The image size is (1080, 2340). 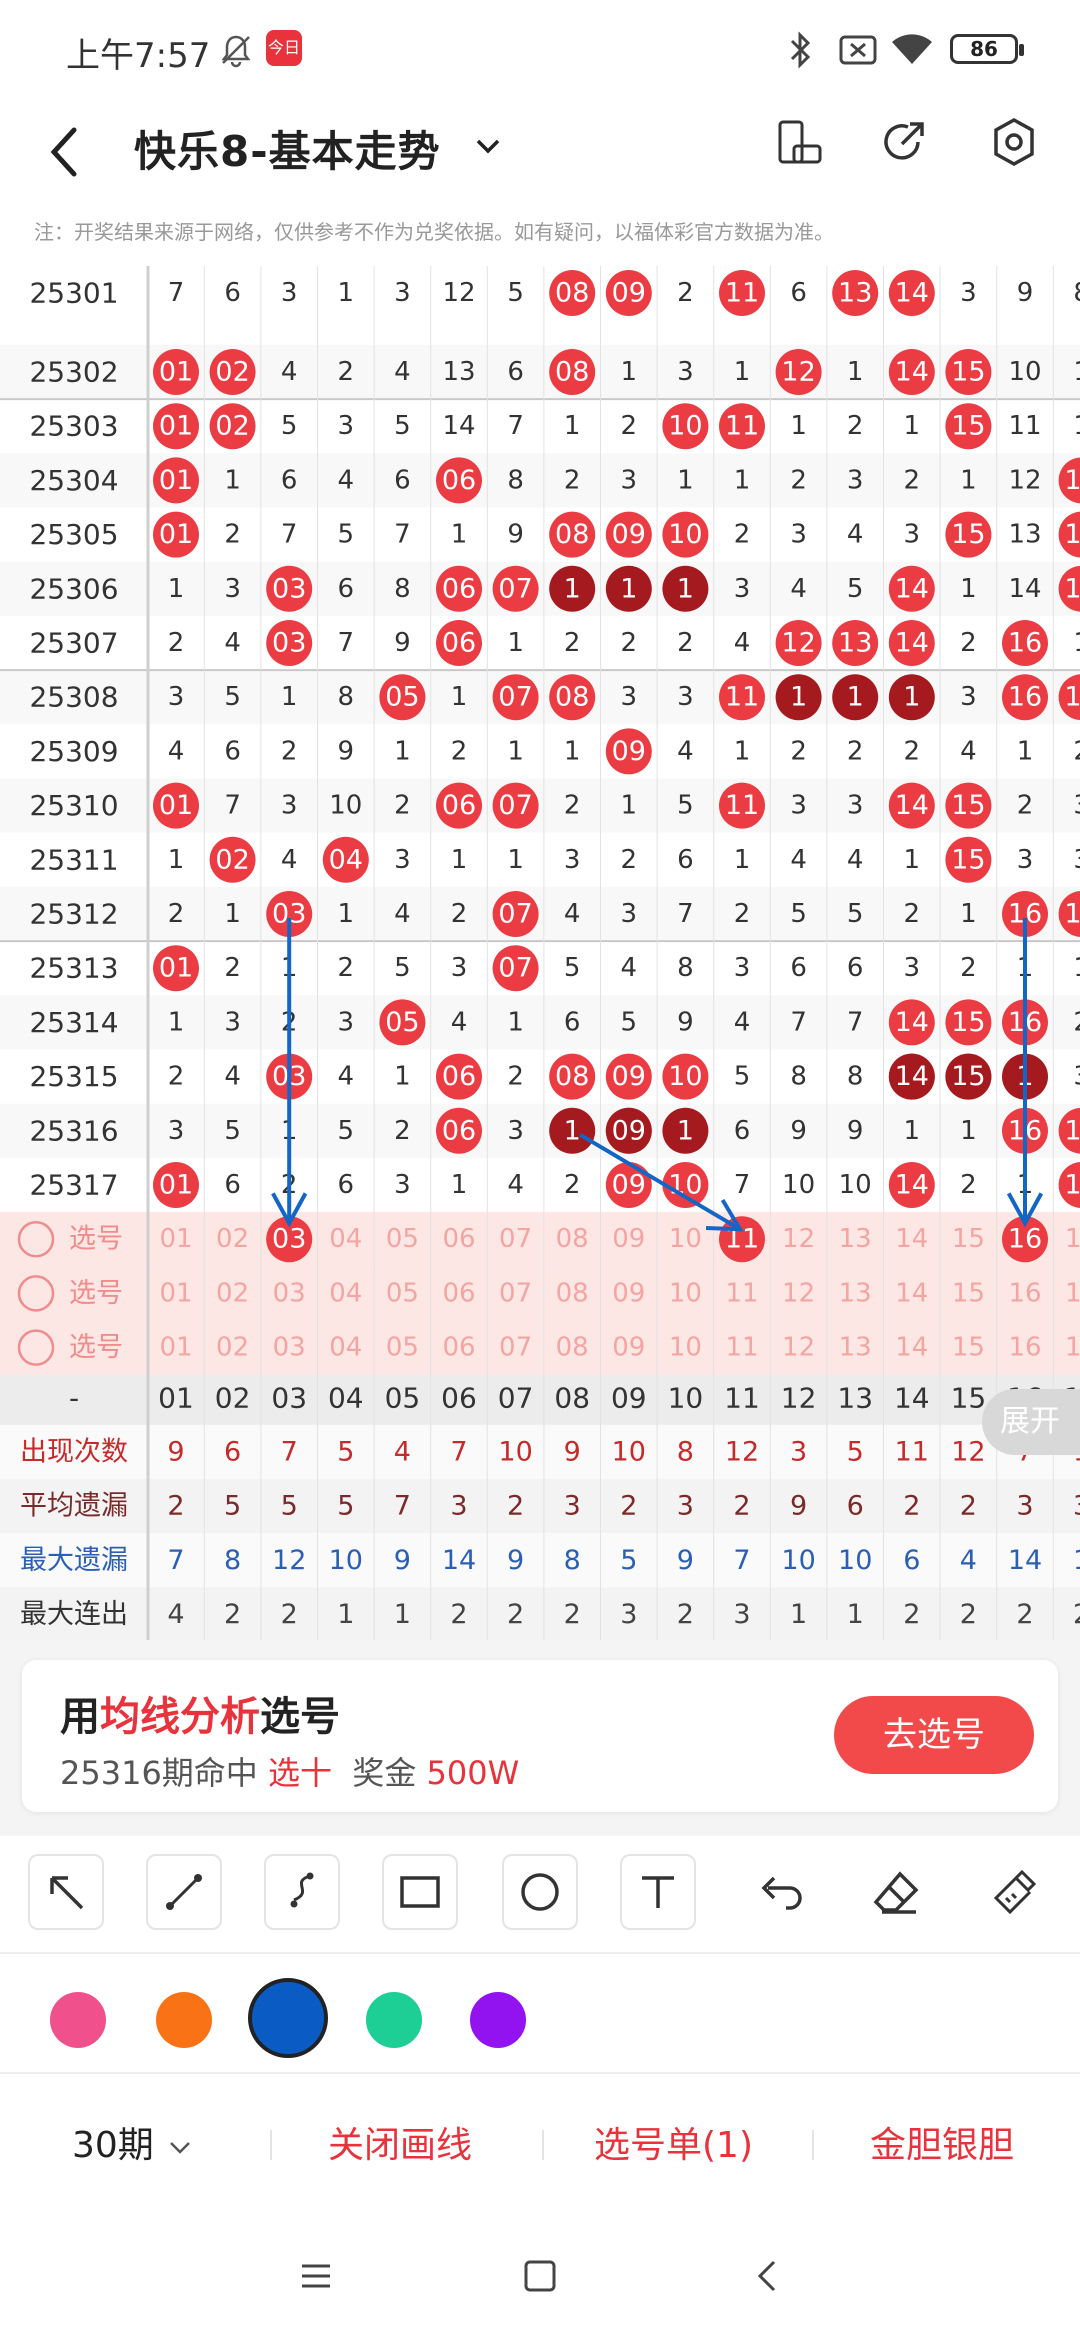 What do you see at coordinates (1014, 1894) in the screenshot?
I see `clear-broom-icon` at bounding box center [1014, 1894].